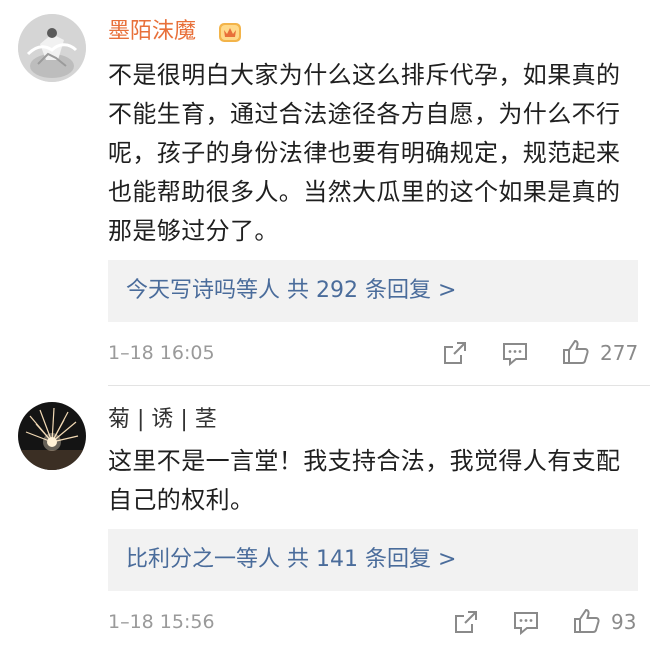  What do you see at coordinates (291, 560) in the screenshot?
I see `view-replies-link: 比利分之一等人 共 141 条回复 >` at bounding box center [291, 560].